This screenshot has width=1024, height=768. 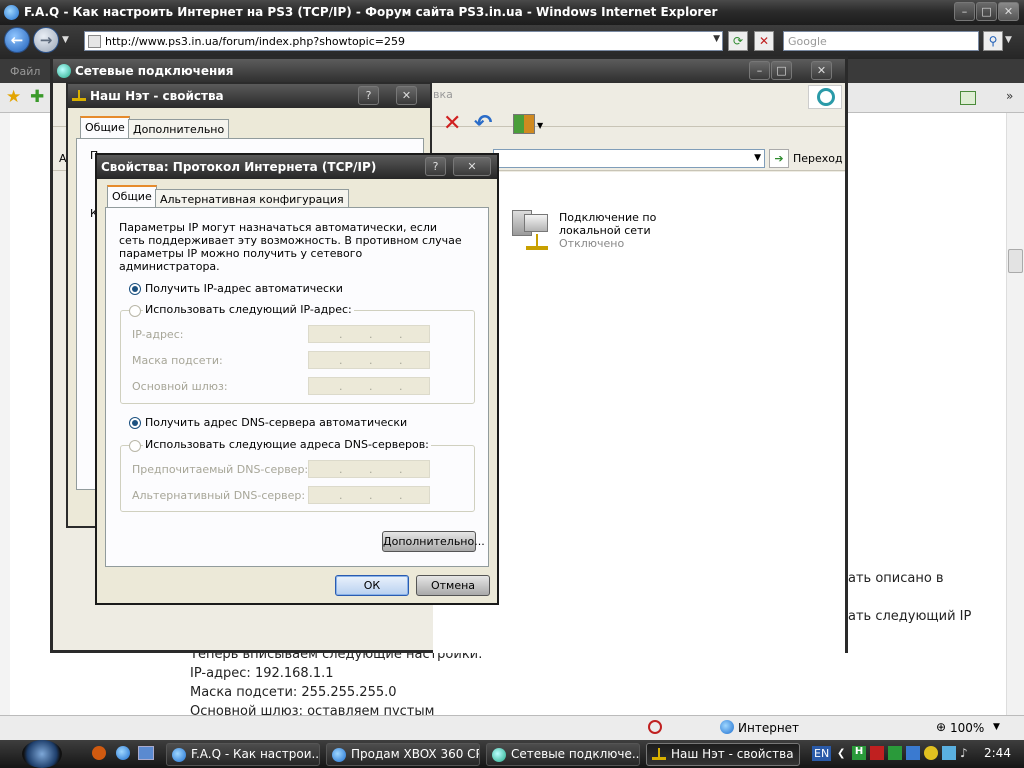 What do you see at coordinates (841, 753) in the screenshot?
I see `tray-arrow-icon: ❮` at bounding box center [841, 753].